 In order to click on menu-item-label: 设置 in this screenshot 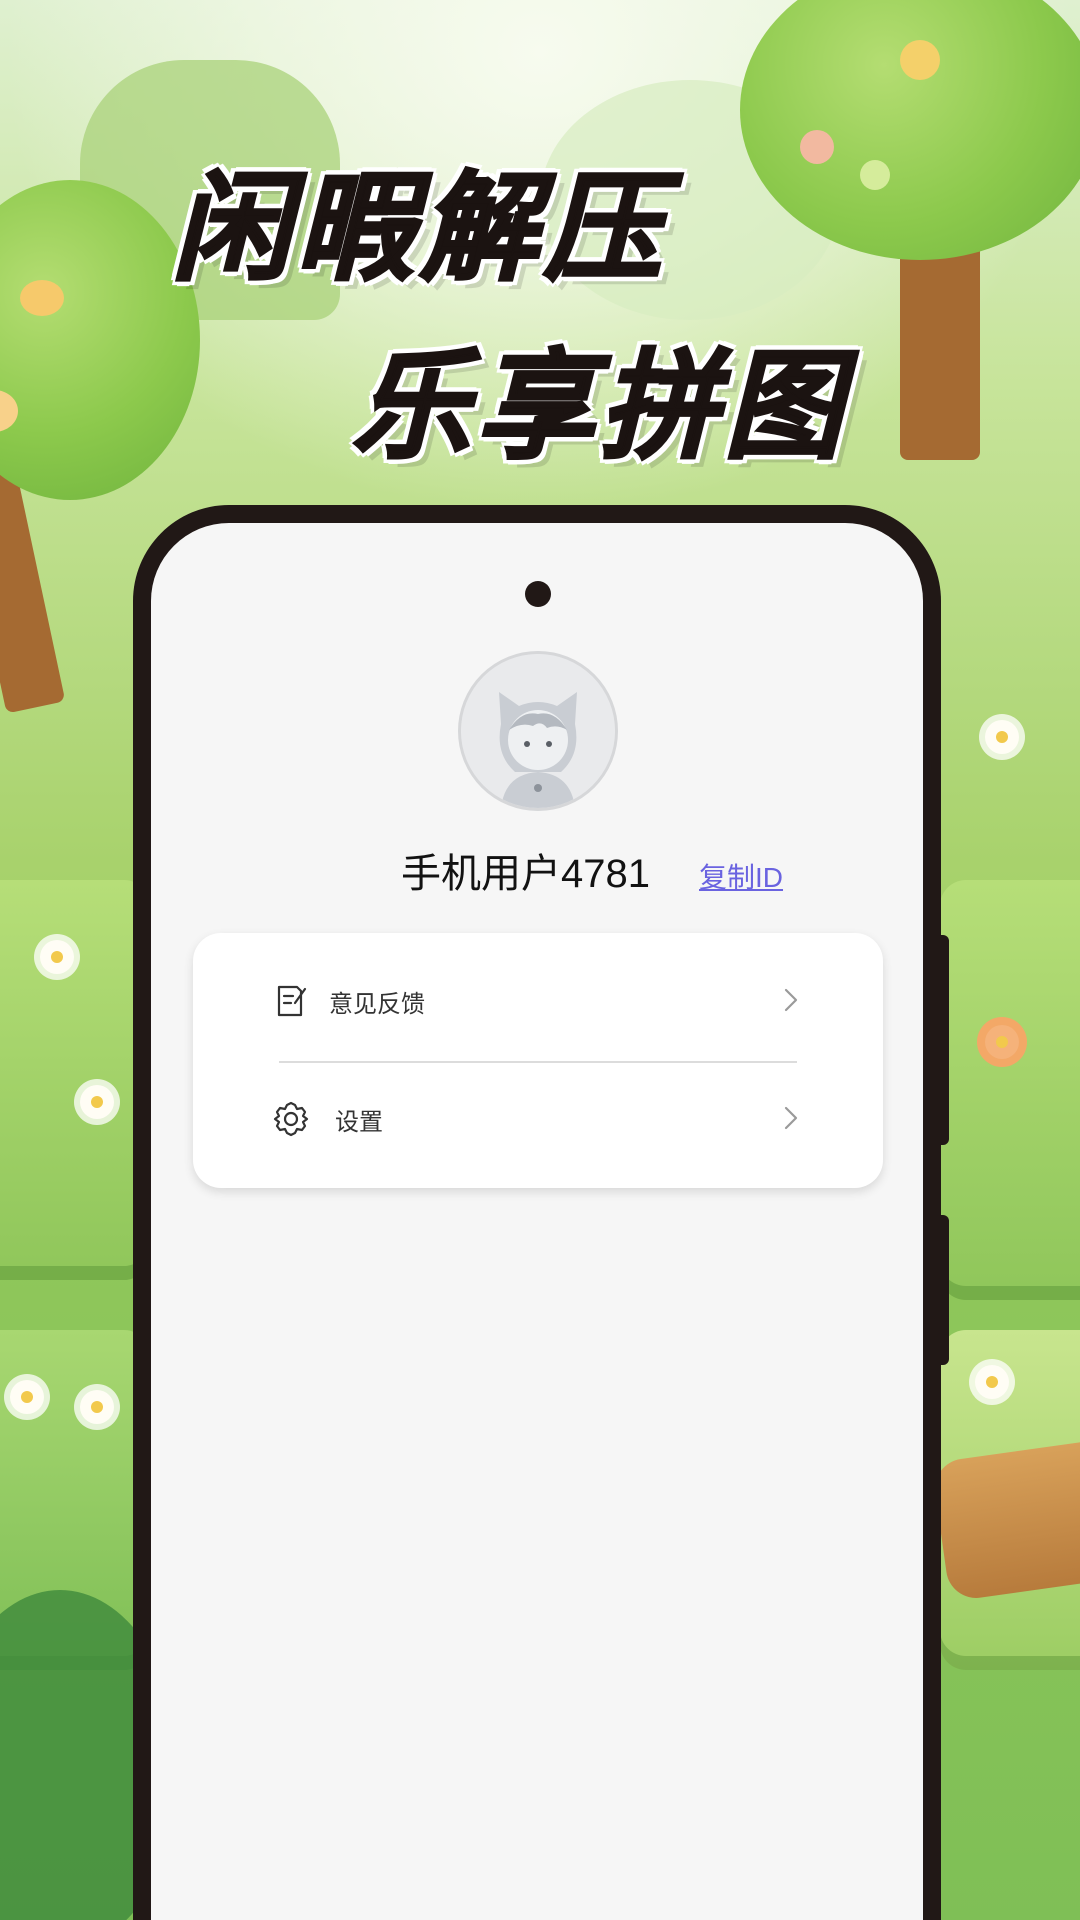, I will do `click(359, 1122)`.